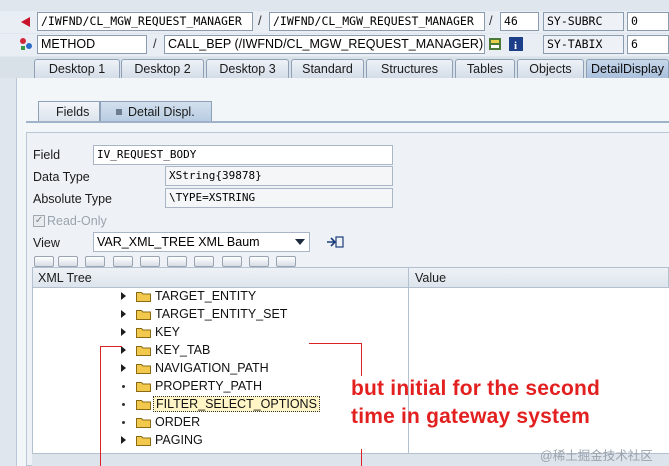  Describe the element at coordinates (476, 388) in the screenshot. I see `annotation-line-1: but initial for the second` at that location.